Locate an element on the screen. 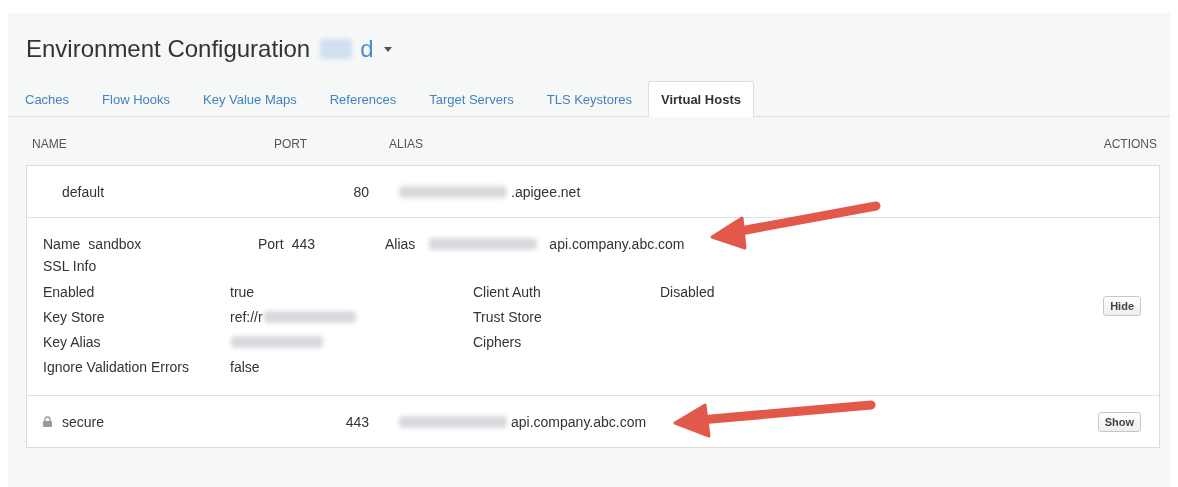  tab: Virtual Hosts is located at coordinates (701, 99).